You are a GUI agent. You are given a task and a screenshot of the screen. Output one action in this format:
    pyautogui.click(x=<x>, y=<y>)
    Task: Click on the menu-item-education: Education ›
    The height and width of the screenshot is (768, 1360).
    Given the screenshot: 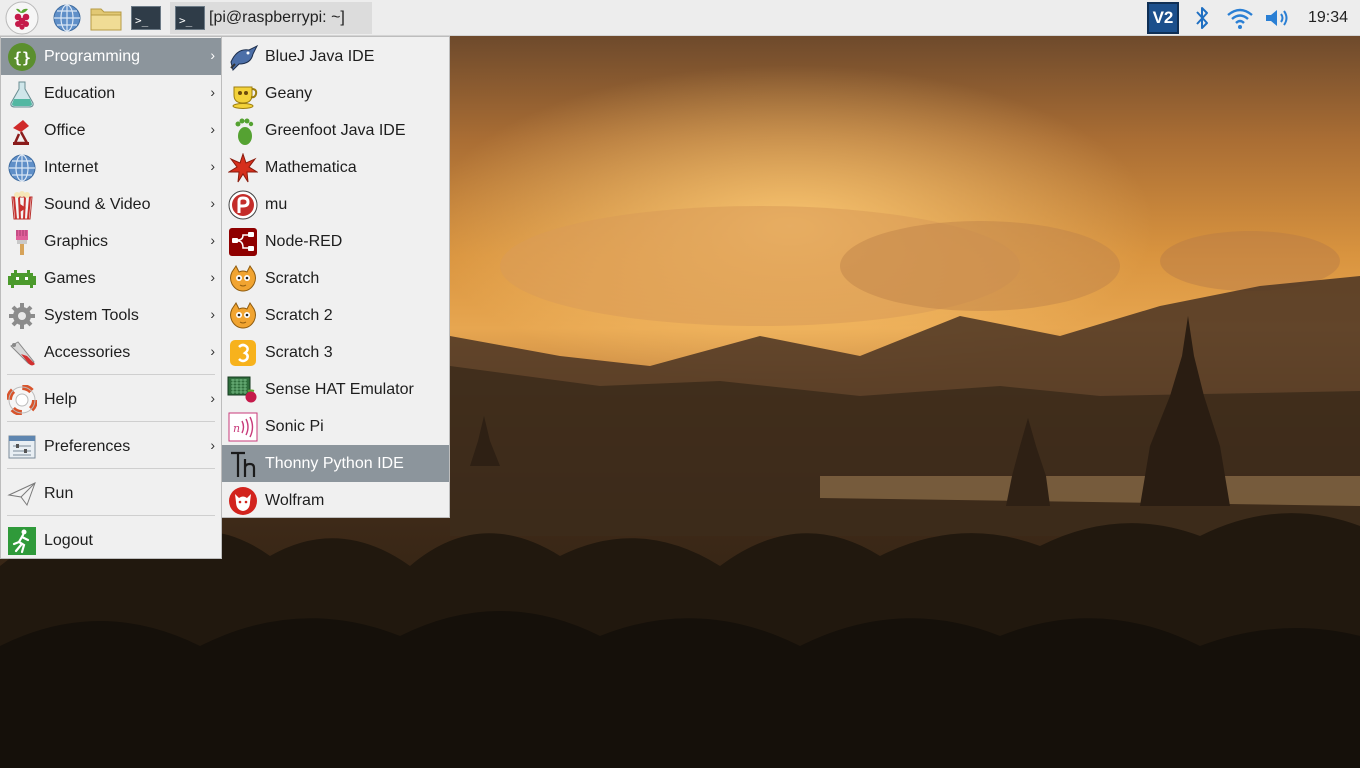 What is the action you would take?
    pyautogui.click(x=111, y=93)
    